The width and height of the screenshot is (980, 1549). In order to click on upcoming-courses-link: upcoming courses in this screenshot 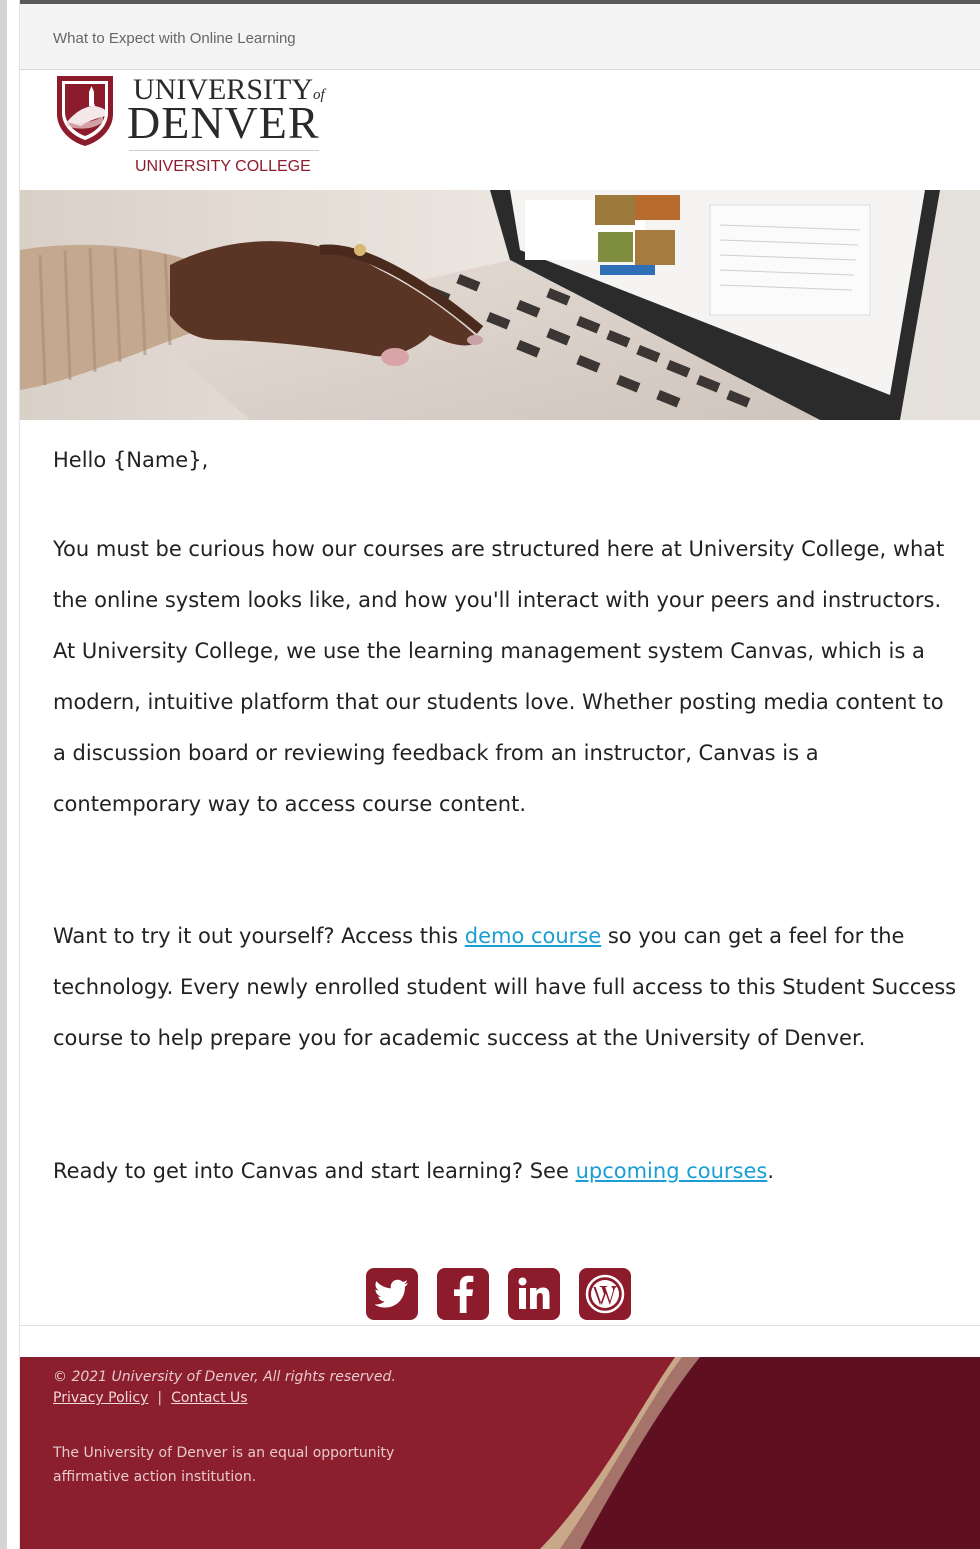, I will do `click(672, 1171)`.